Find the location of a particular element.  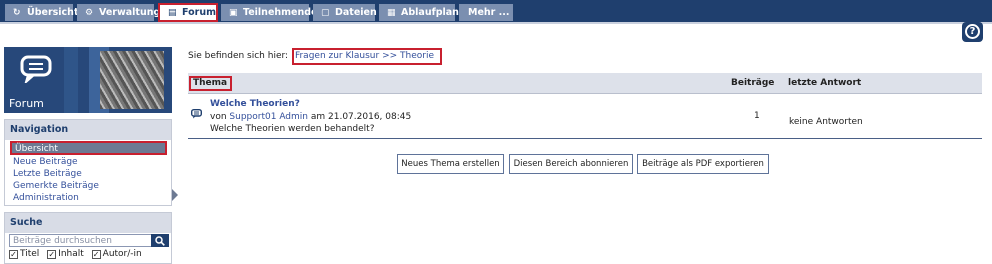

banner-title: Forum is located at coordinates (26, 103).